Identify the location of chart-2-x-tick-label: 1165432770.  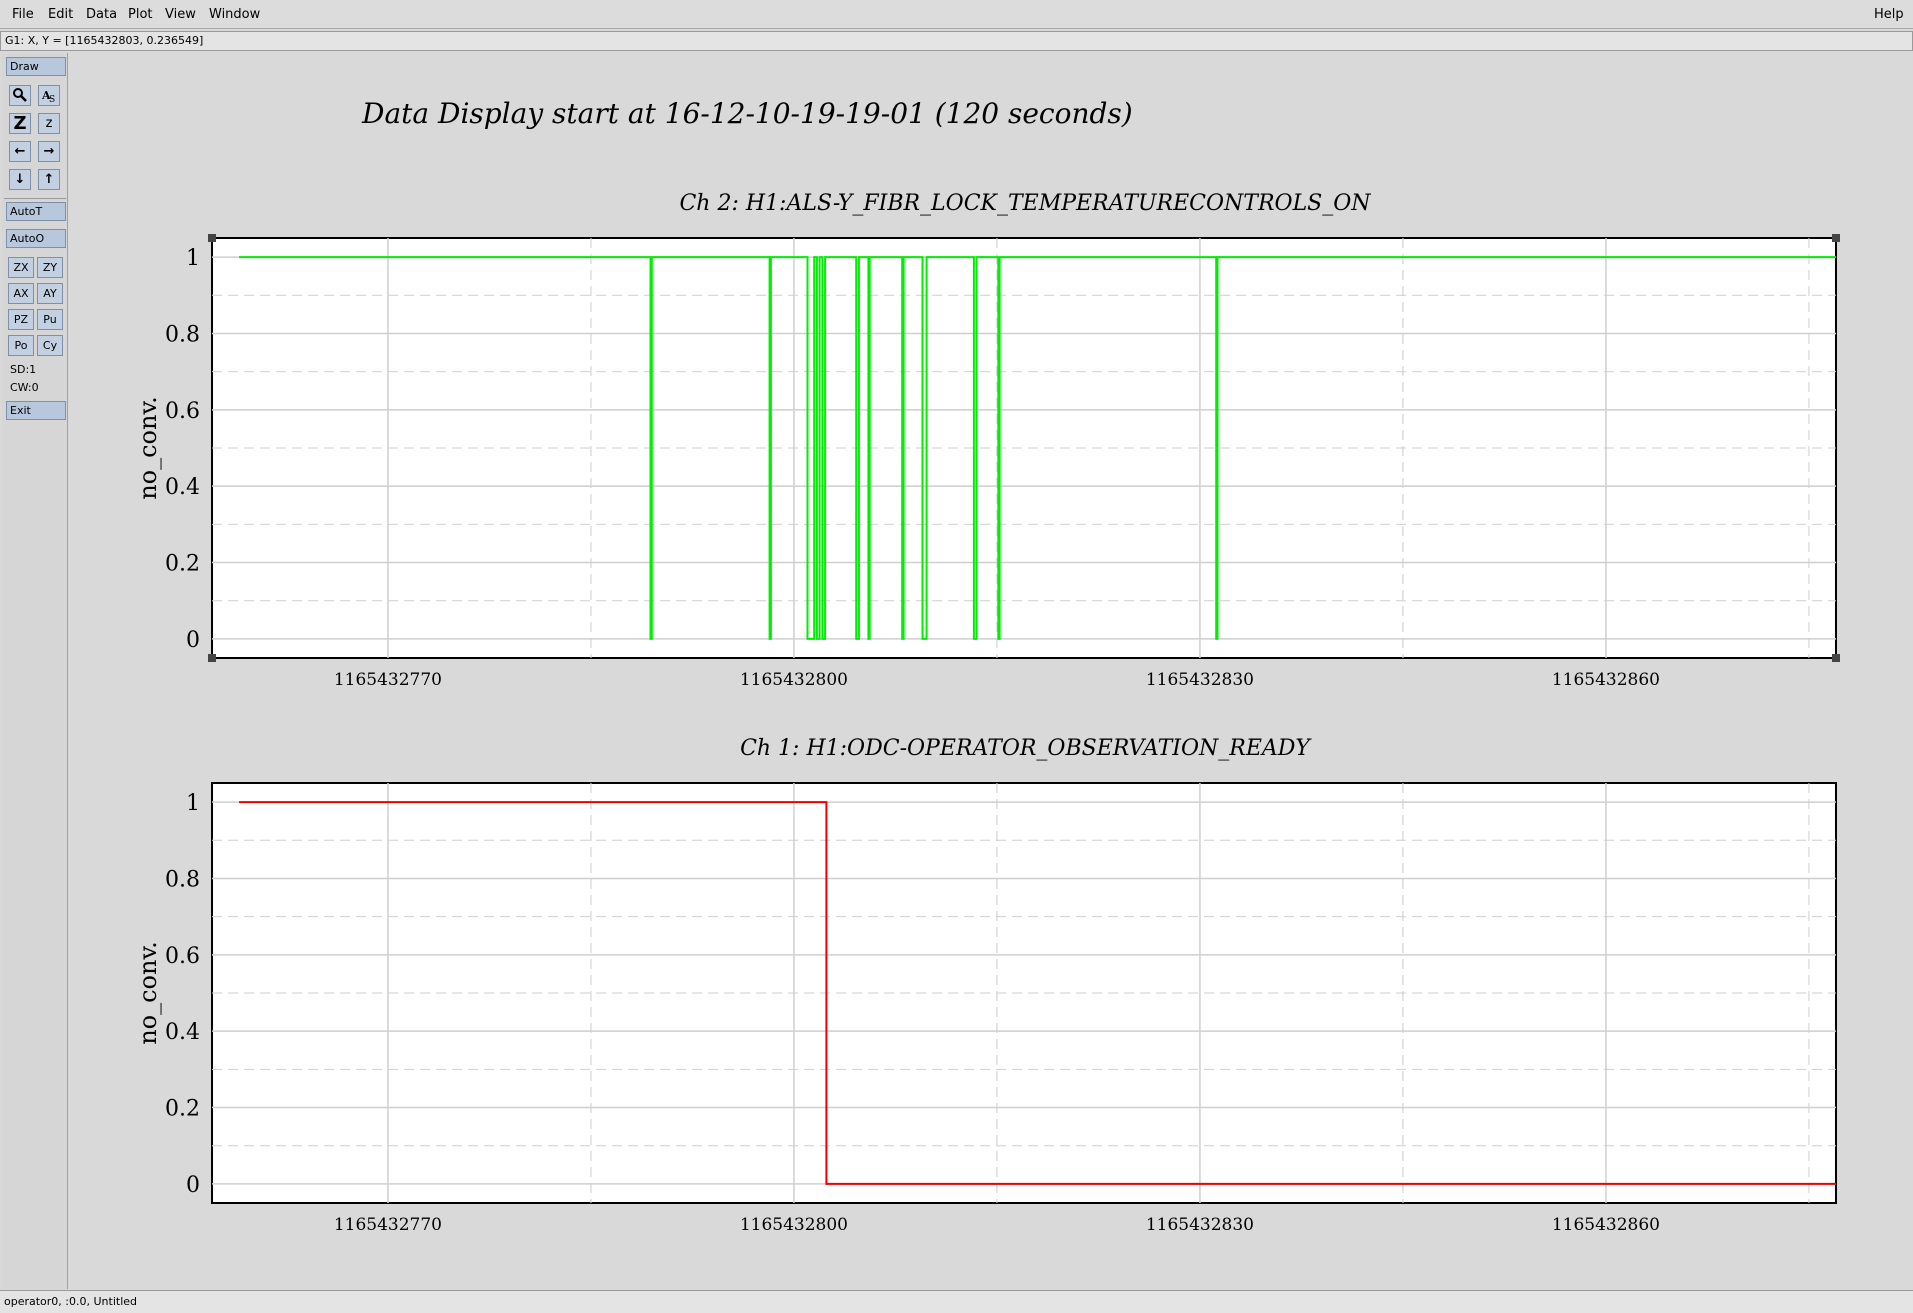
(388, 1225).